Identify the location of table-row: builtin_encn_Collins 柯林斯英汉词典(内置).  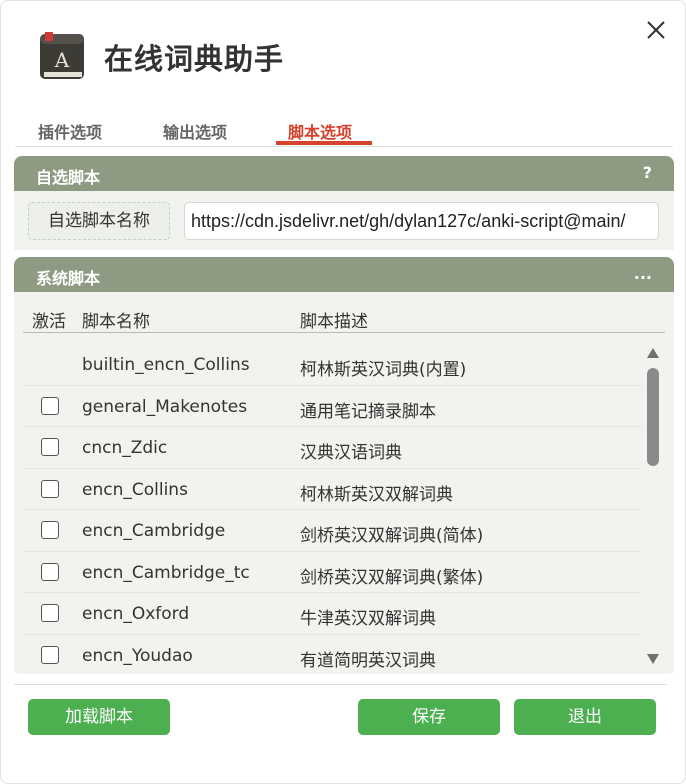
(332, 365).